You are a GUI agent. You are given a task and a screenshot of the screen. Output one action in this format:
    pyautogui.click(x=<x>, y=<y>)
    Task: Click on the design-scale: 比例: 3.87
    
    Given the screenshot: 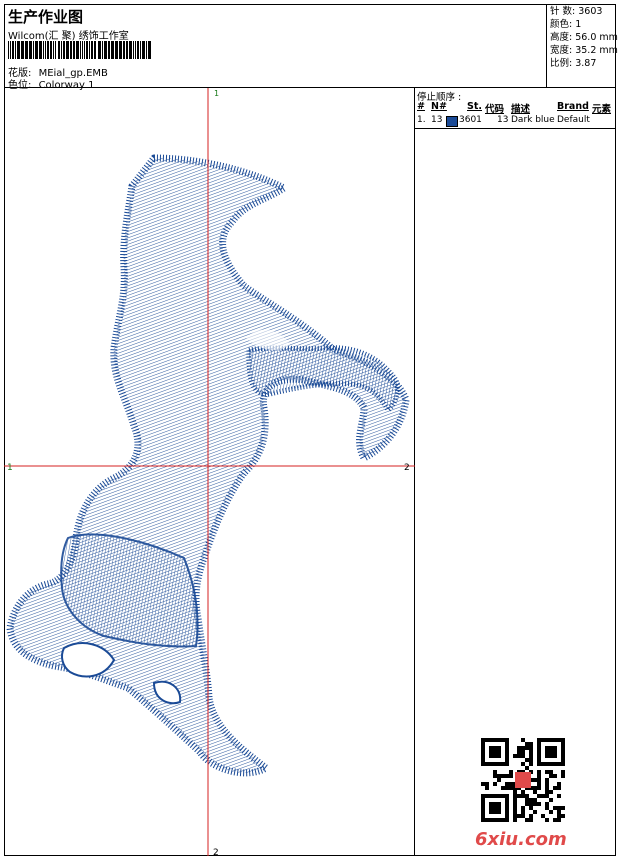 What is the action you would take?
    pyautogui.click(x=573, y=63)
    